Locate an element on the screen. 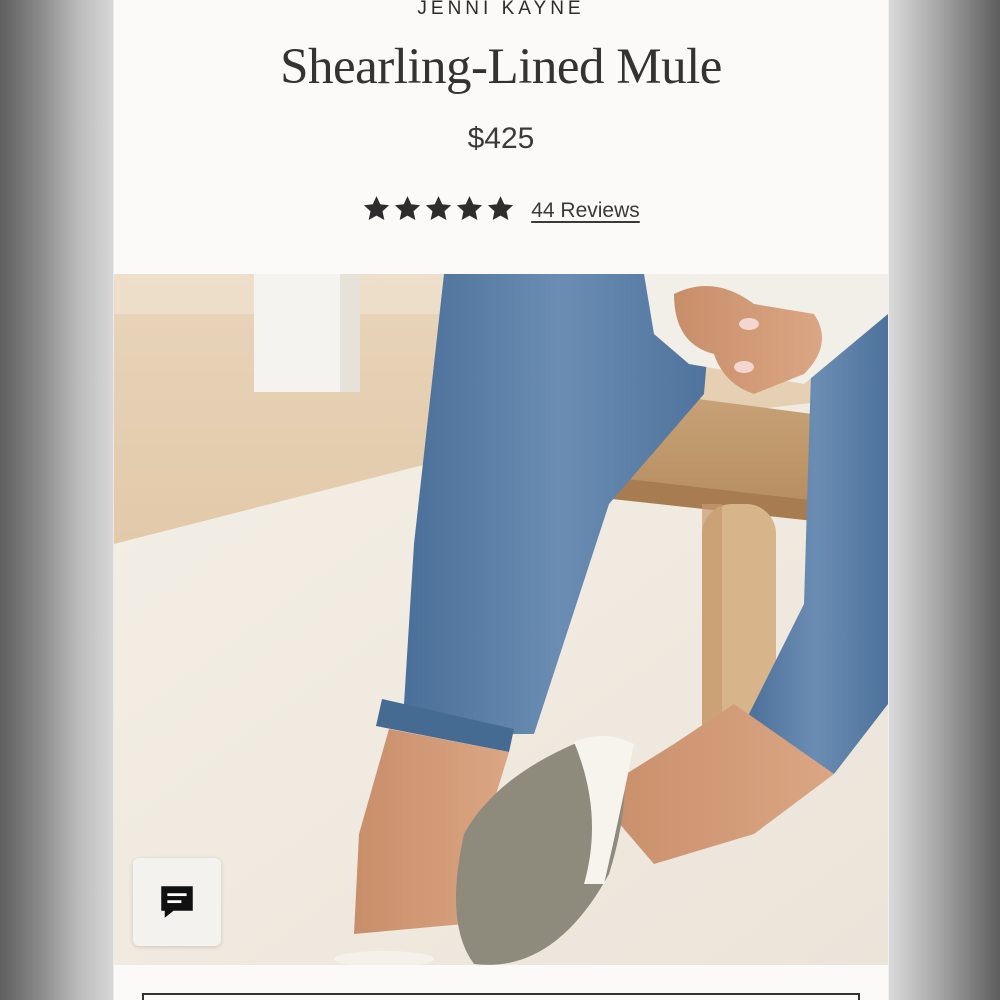 The width and height of the screenshot is (1000, 1000). chat-icon is located at coordinates (177, 902).